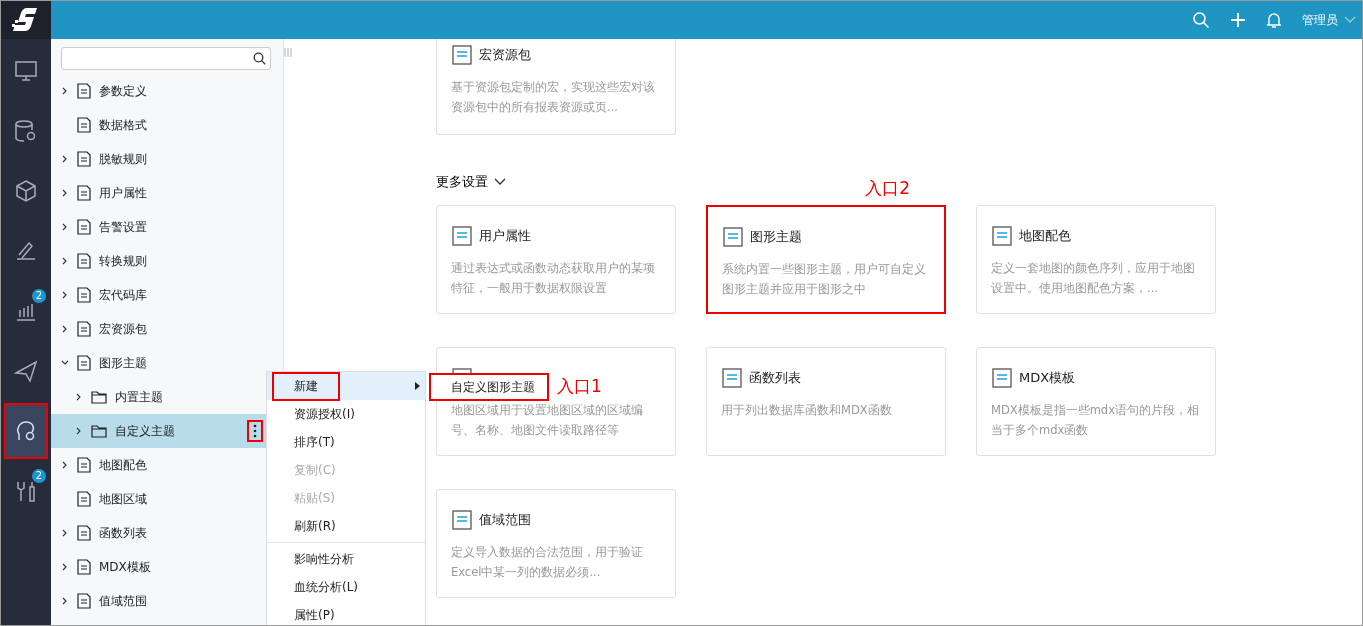 The height and width of the screenshot is (626, 1363). Describe the element at coordinates (167, 329) in the screenshot. I see `tree-item: 宏资源包` at that location.